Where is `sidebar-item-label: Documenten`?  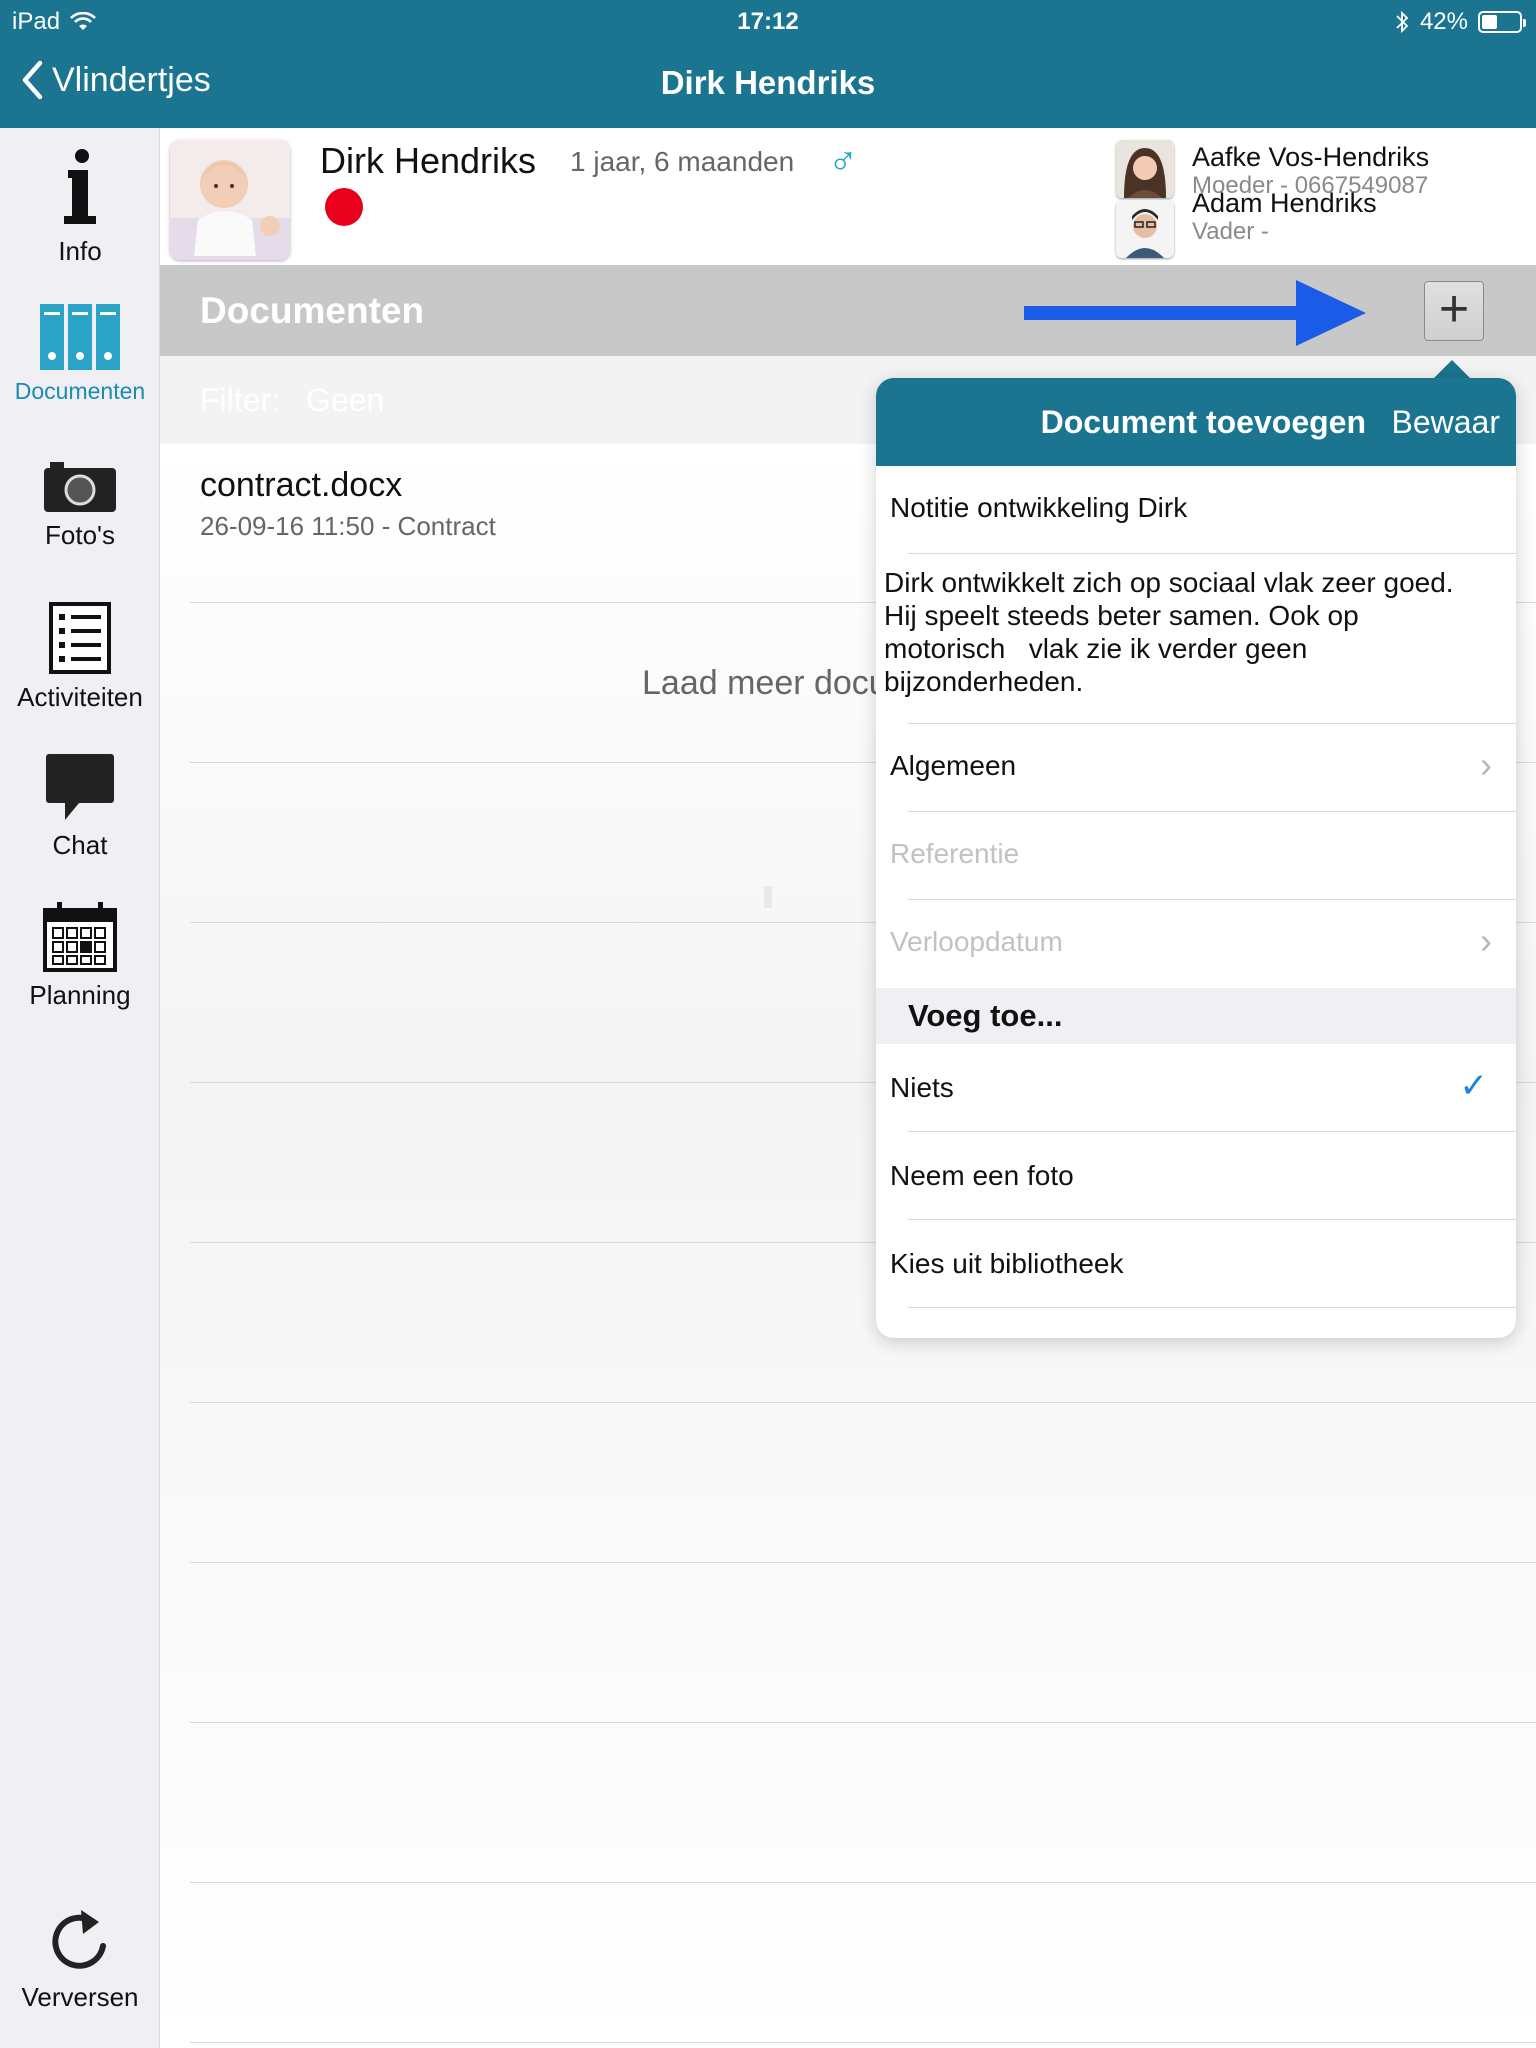
sidebar-item-label: Documenten is located at coordinates (80, 391).